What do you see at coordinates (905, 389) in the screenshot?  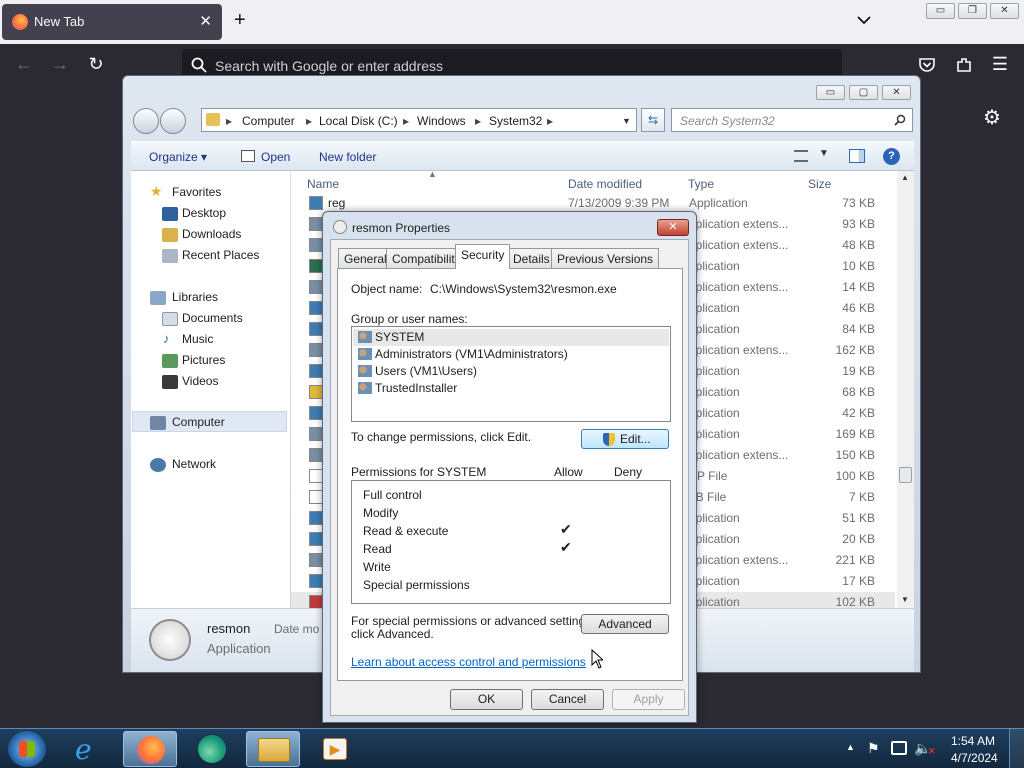 I see `file-list-scrollbar: ▲ ▼` at bounding box center [905, 389].